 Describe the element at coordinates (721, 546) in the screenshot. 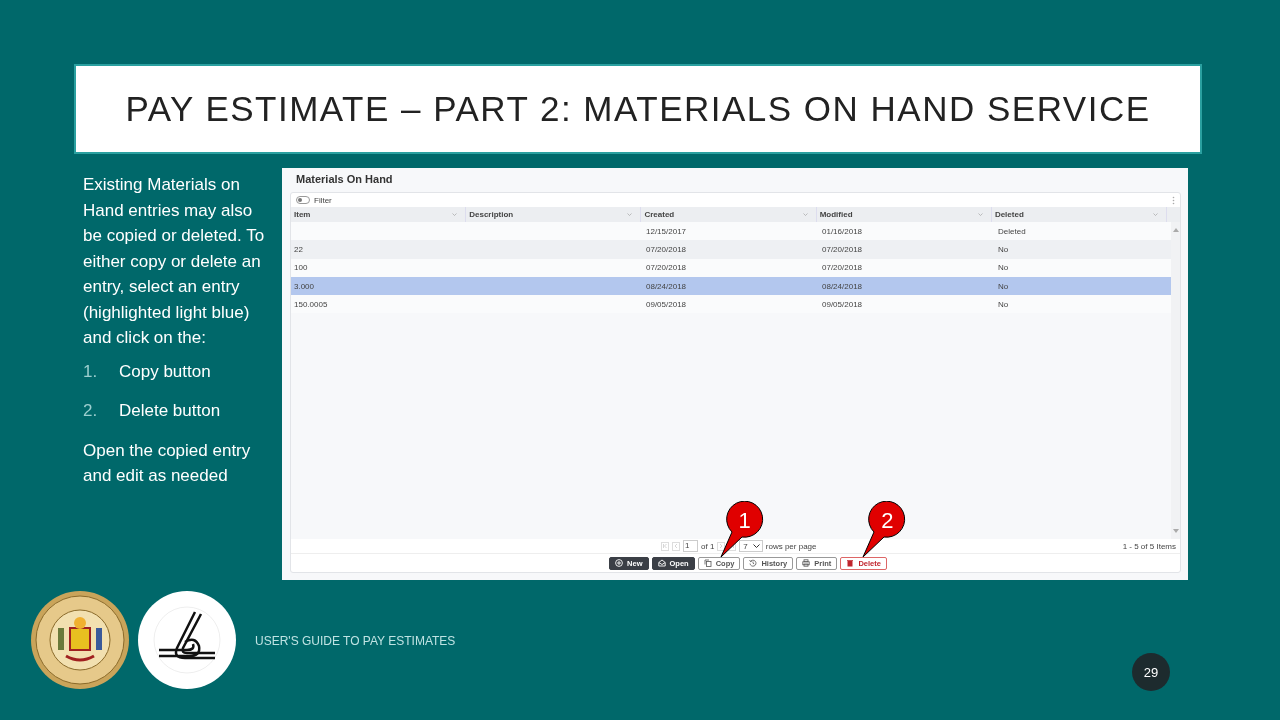

I see `chevron-right-icon` at that location.